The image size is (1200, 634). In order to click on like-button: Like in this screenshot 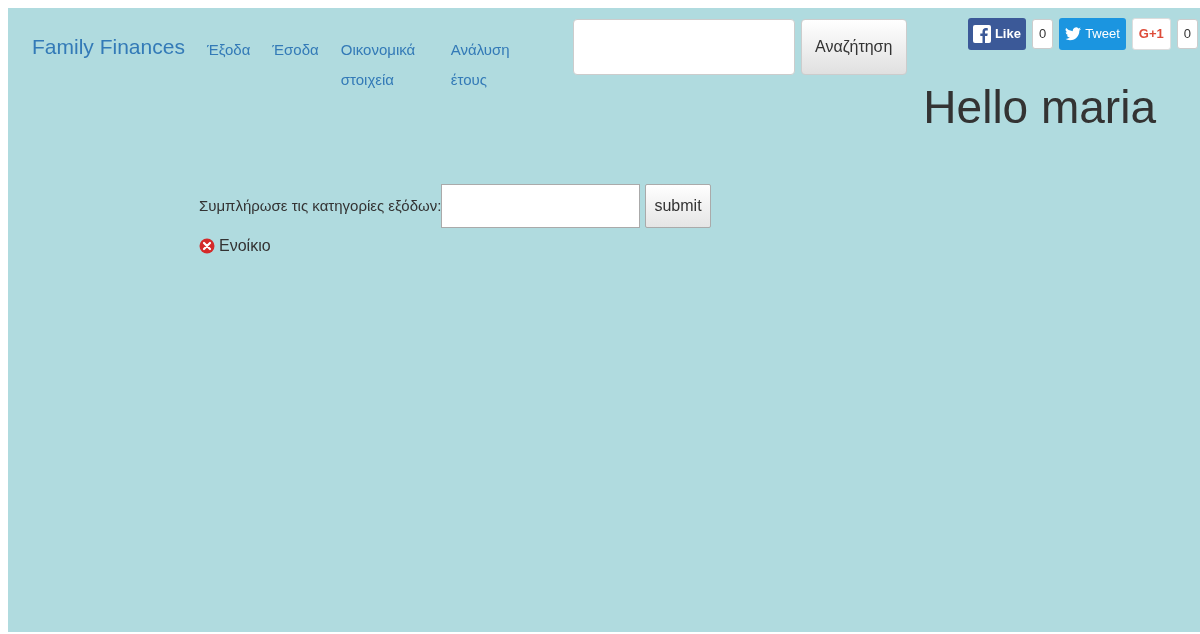, I will do `click(996, 34)`.